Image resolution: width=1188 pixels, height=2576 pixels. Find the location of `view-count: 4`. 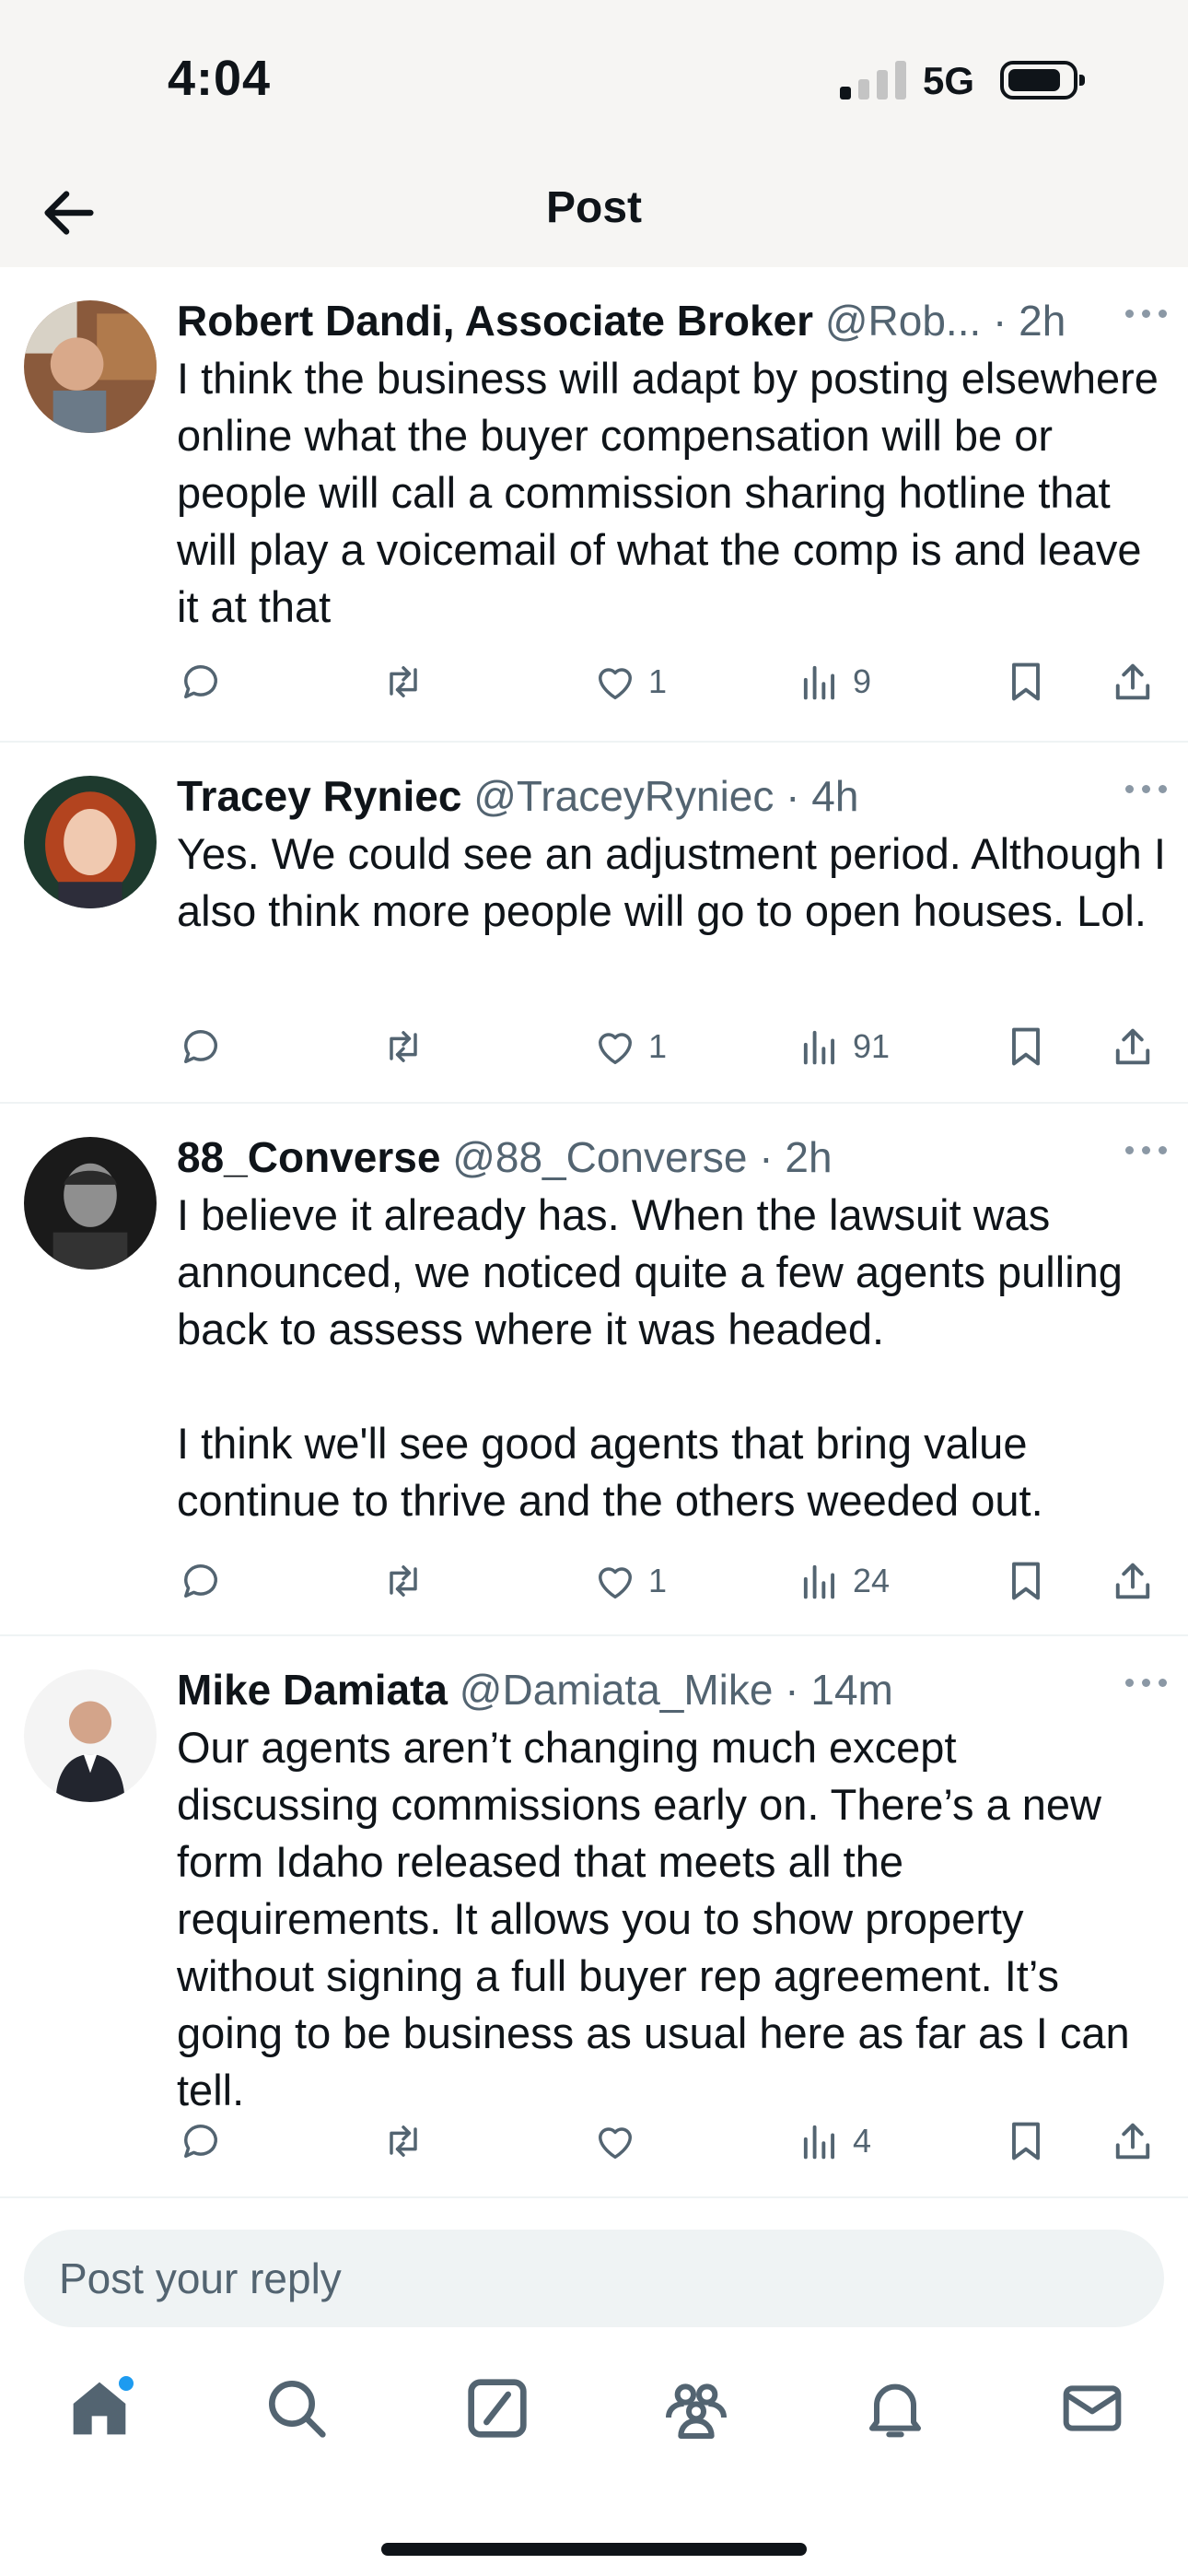

view-count: 4 is located at coordinates (862, 2141).